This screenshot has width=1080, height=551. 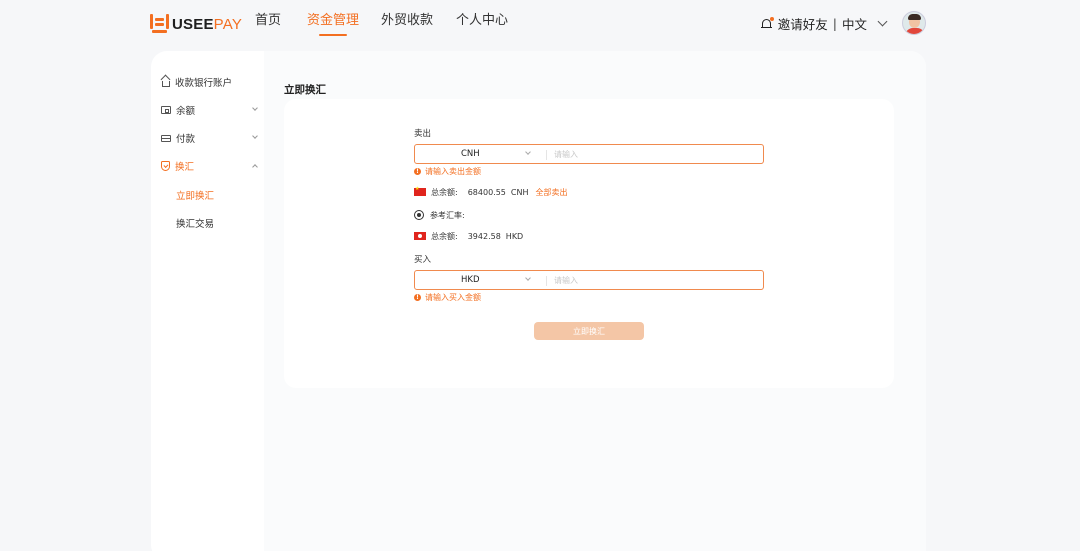 What do you see at coordinates (470, 154) in the screenshot?
I see `sell-currency-select: CNH` at bounding box center [470, 154].